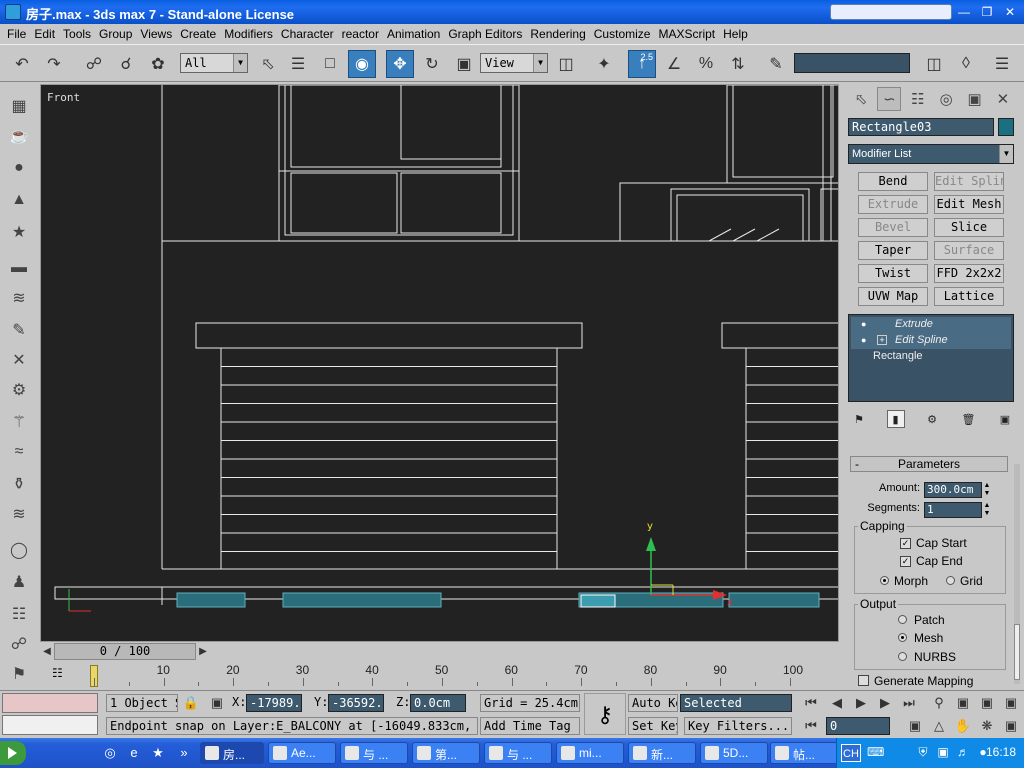  Describe the element at coordinates (987, 726) in the screenshot. I see `arc-rotate-icon: ❋` at that location.